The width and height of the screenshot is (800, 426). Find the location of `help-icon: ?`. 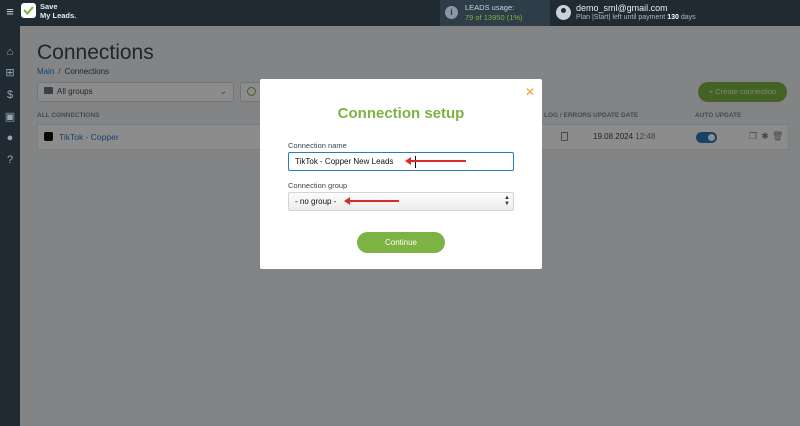

help-icon: ? is located at coordinates (10, 160).